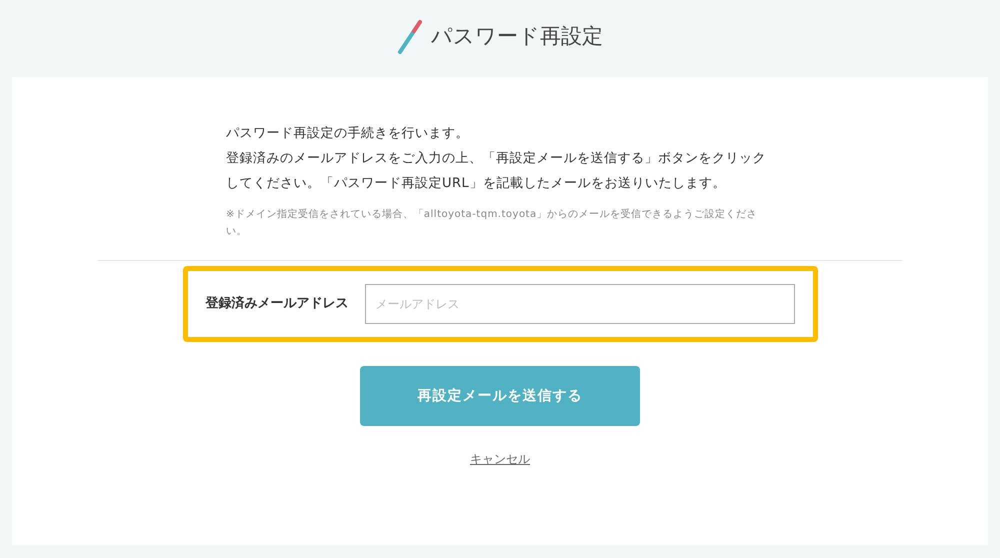  I want to click on instruction-text: 登録済みのメールアドレスをご入力の上、「再設定メールを送信する」ボタンをクリックしてください。「パスワード再設定URL」を記載したメールをお送りいたします。, so click(496, 171).